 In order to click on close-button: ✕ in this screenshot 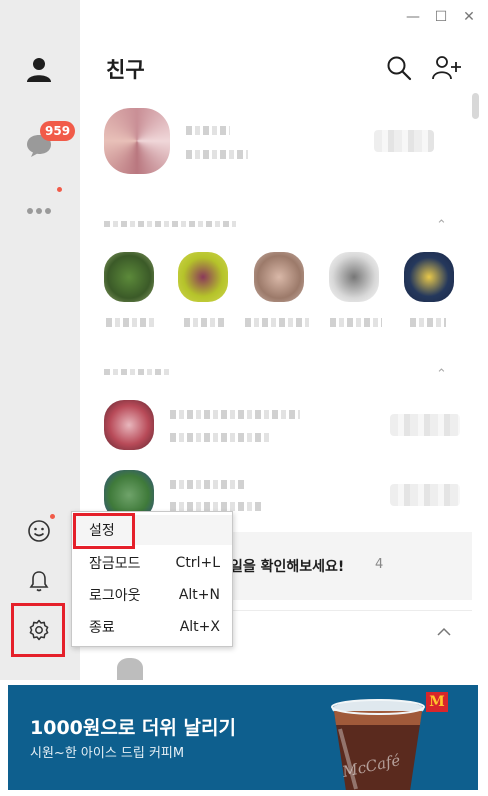, I will do `click(469, 17)`.